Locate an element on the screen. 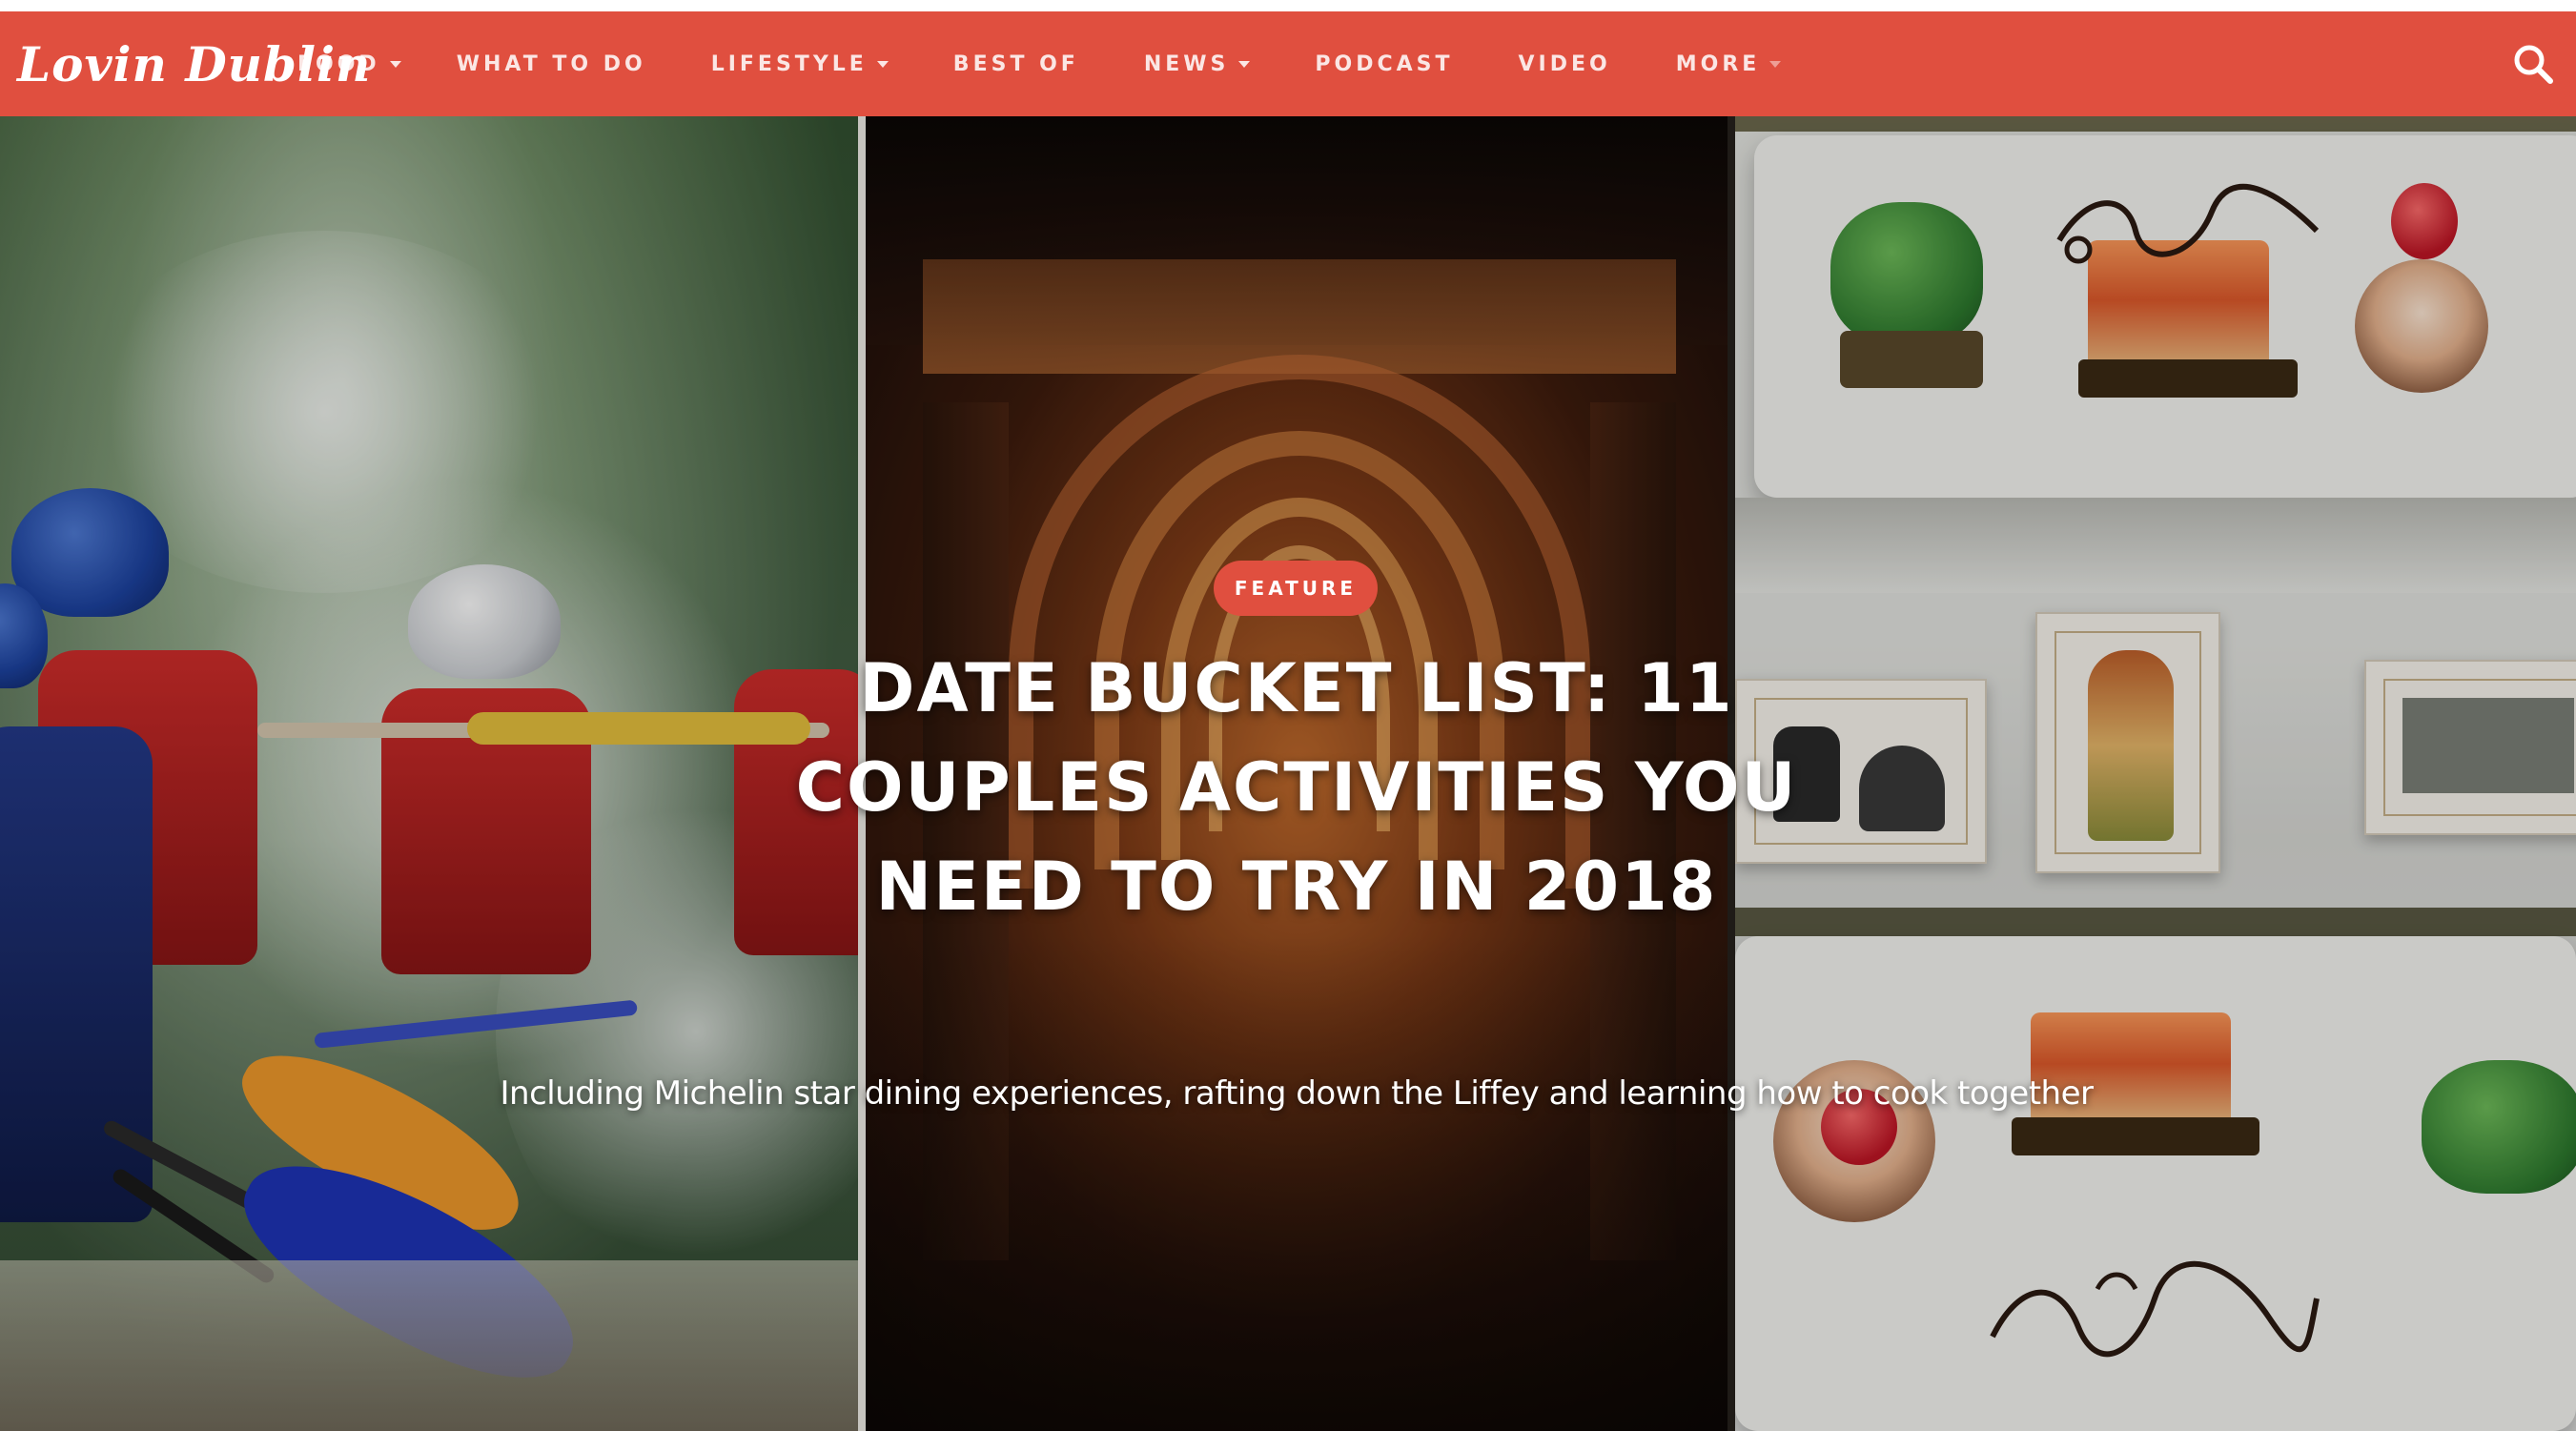 The width and height of the screenshot is (2576, 1431). nav-item-what-to-do: WHAT TO DO is located at coordinates (551, 63).